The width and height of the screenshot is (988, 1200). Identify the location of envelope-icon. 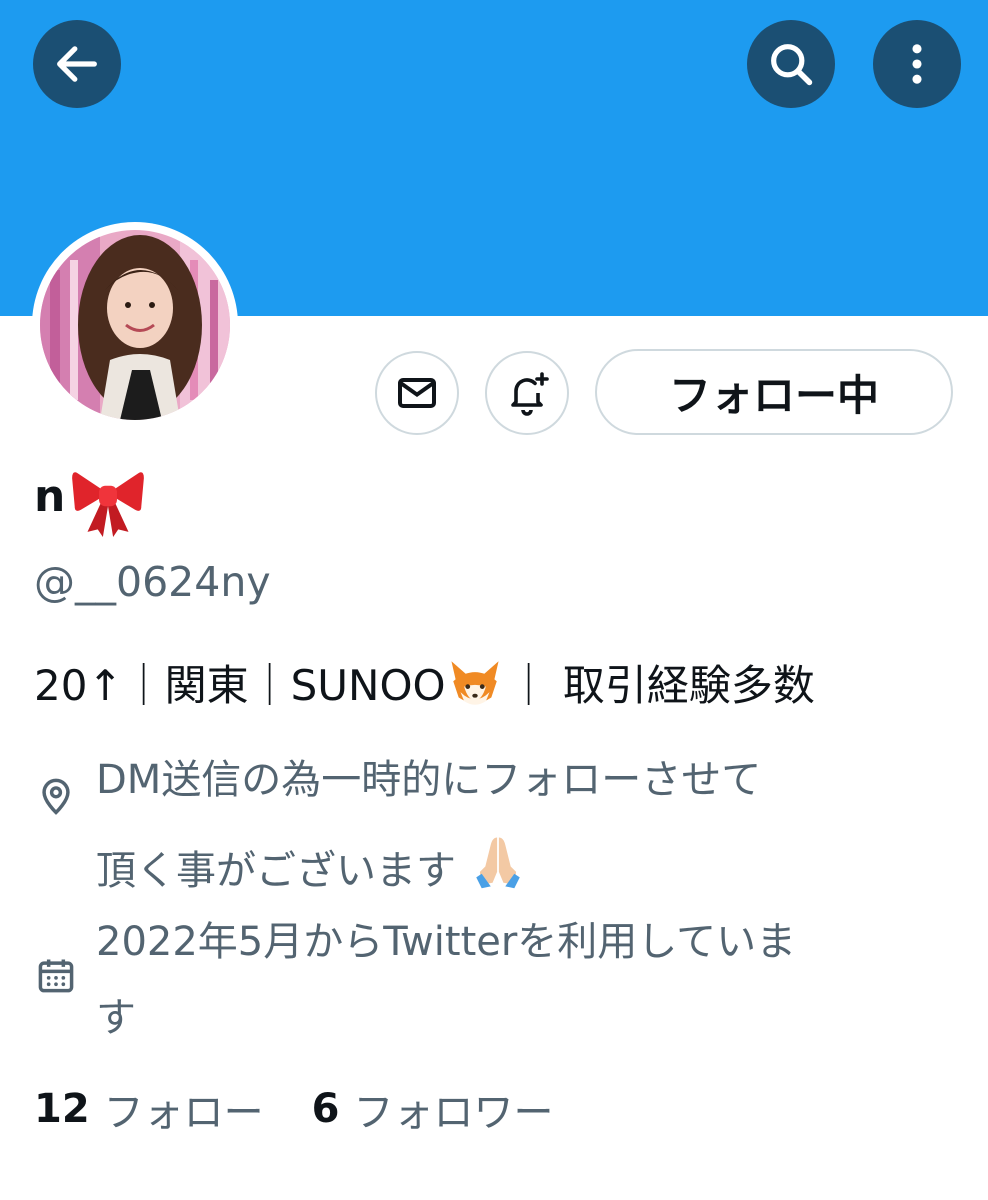
(417, 393).